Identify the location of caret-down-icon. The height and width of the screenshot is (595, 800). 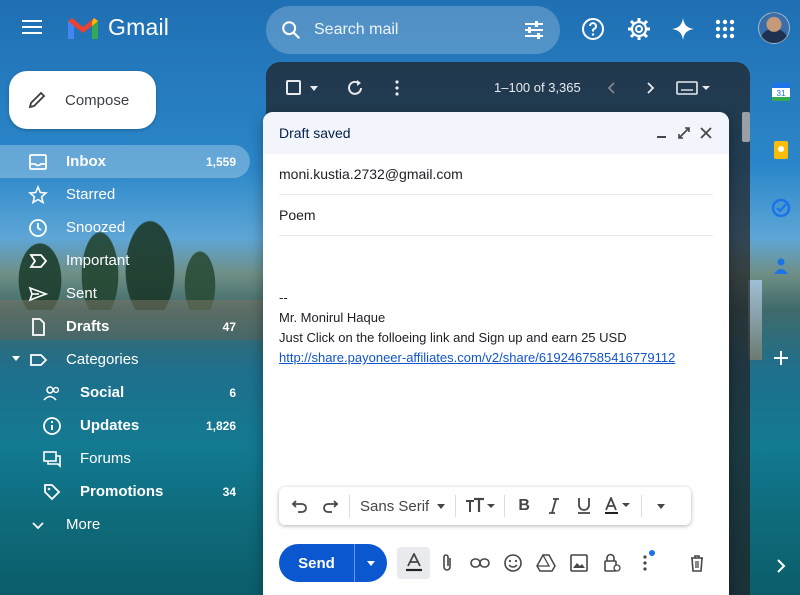
(371, 563).